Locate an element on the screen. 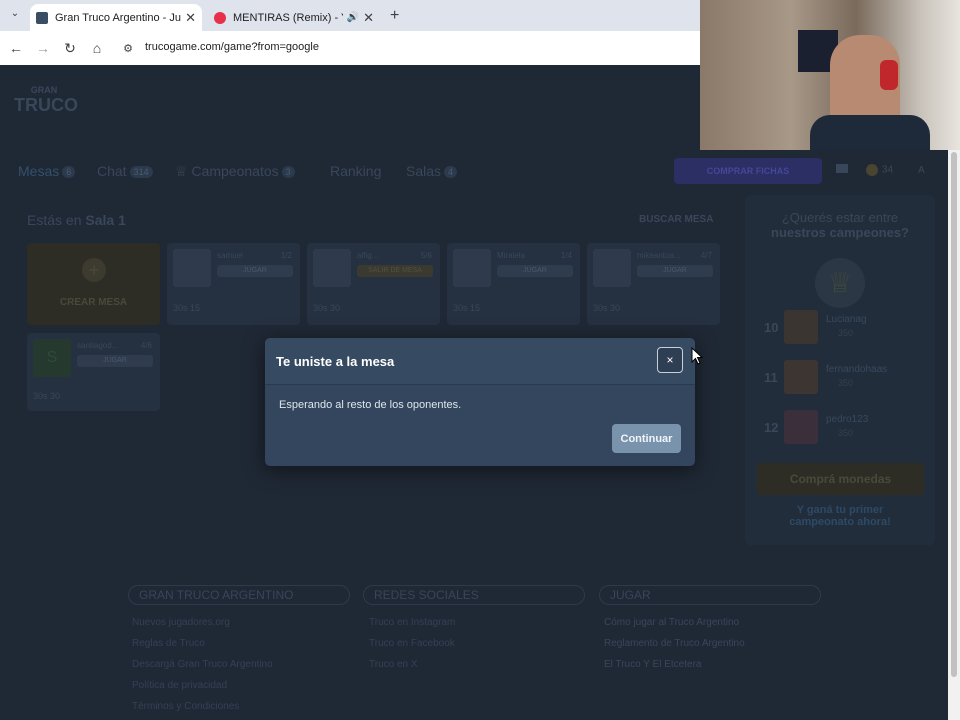 This screenshot has width=960, height=720. truco-favicon-icon is located at coordinates (42, 17).